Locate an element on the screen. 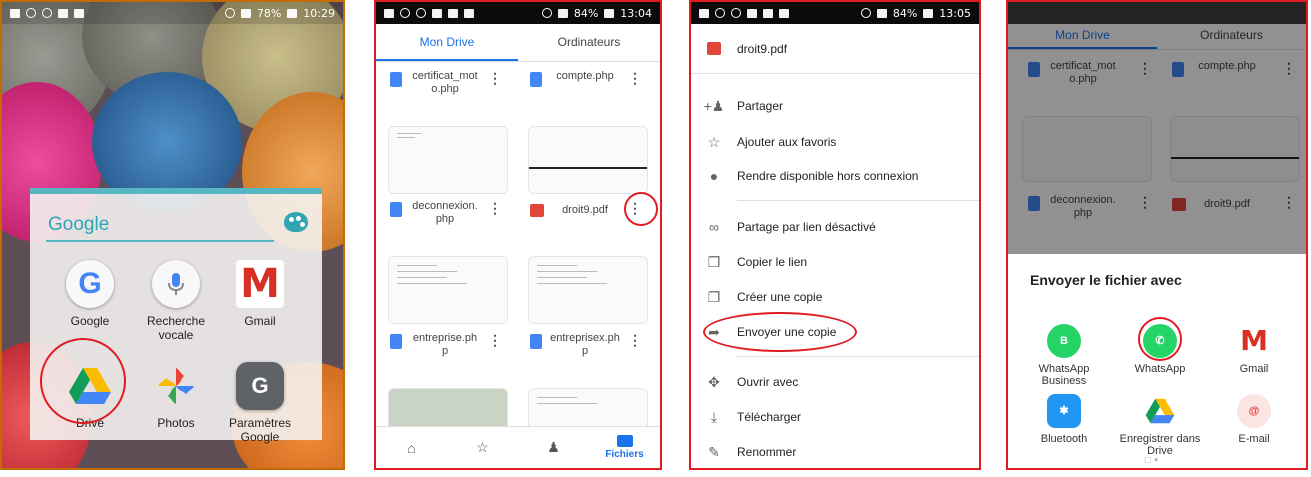  app-label: Recherche vocale is located at coordinates (176, 328).